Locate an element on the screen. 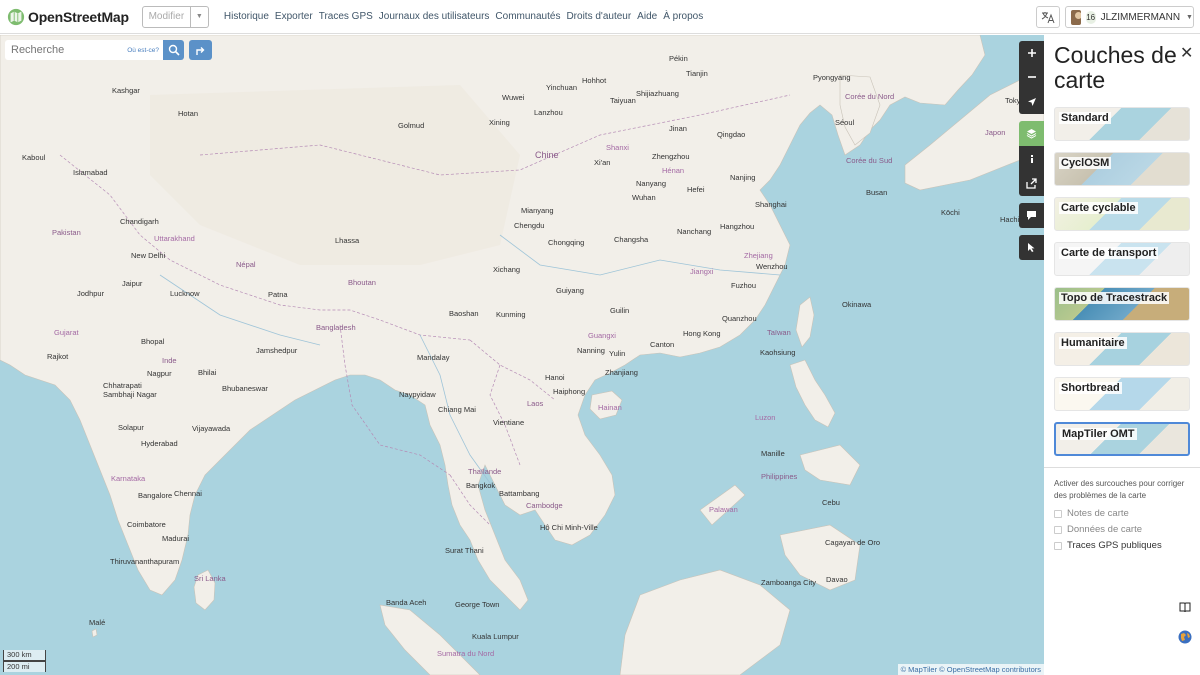 The width and height of the screenshot is (1200, 675). edit-button: Modifier is located at coordinates (166, 16).